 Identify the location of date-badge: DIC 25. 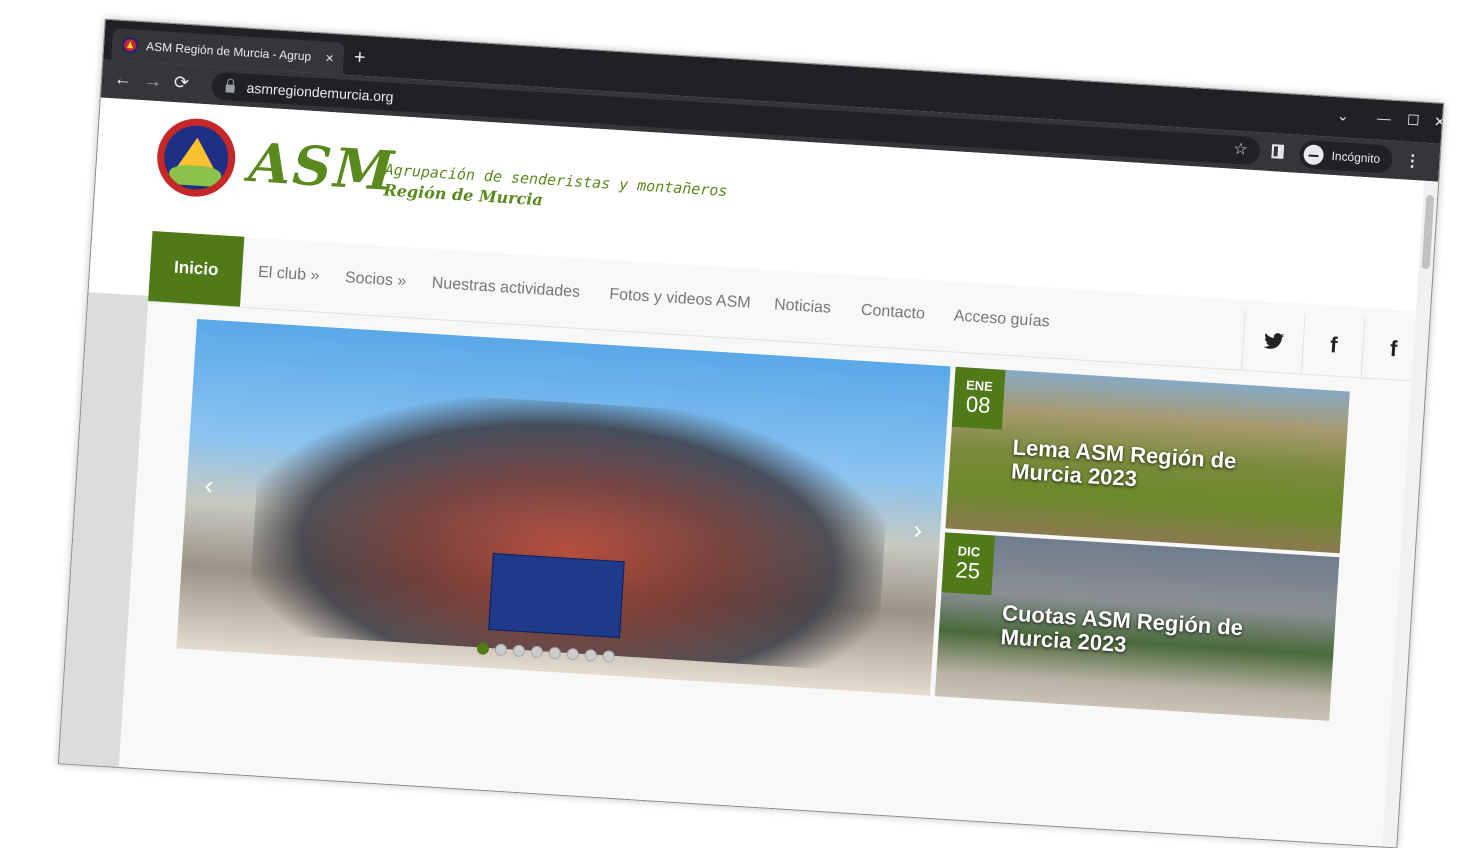
(968, 564).